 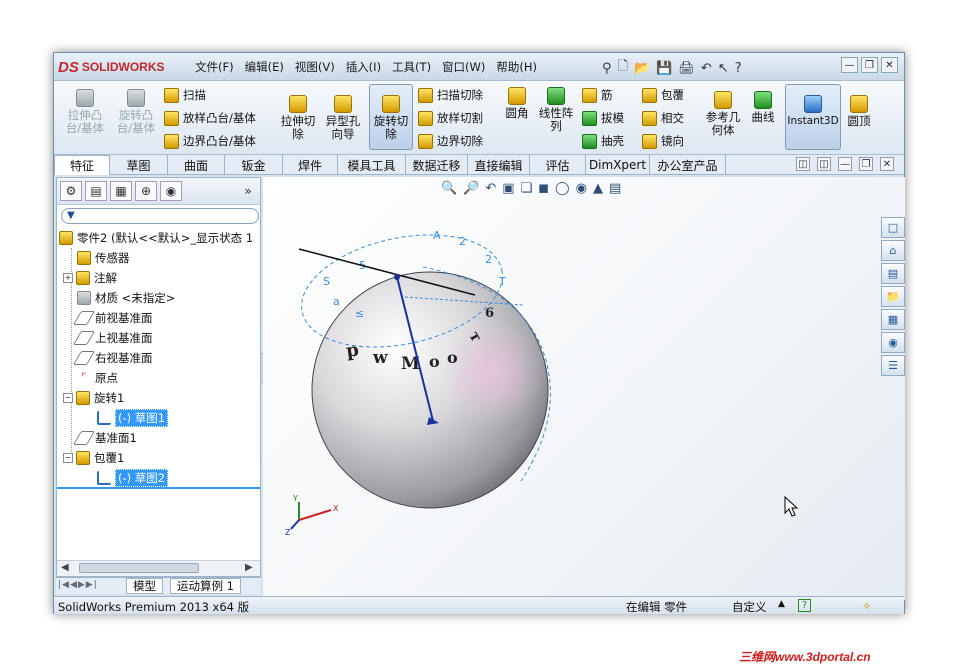 What do you see at coordinates (607, 68) in the screenshot?
I see `pin-icon: ⚲` at bounding box center [607, 68].